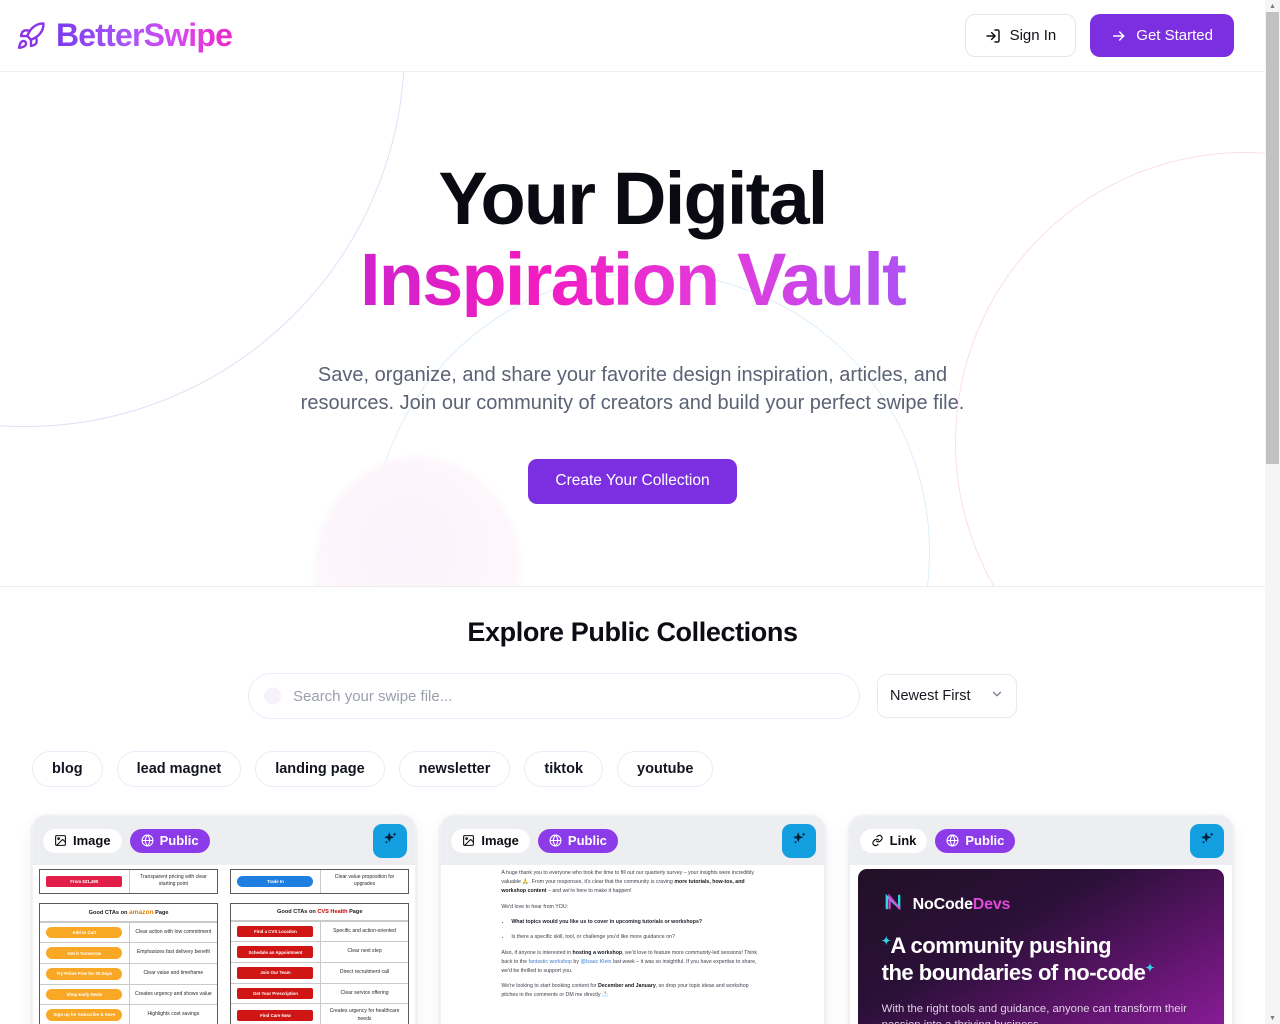 The height and width of the screenshot is (1024, 1280). I want to click on brand-logo: BetterSwipe, so click(124, 35).